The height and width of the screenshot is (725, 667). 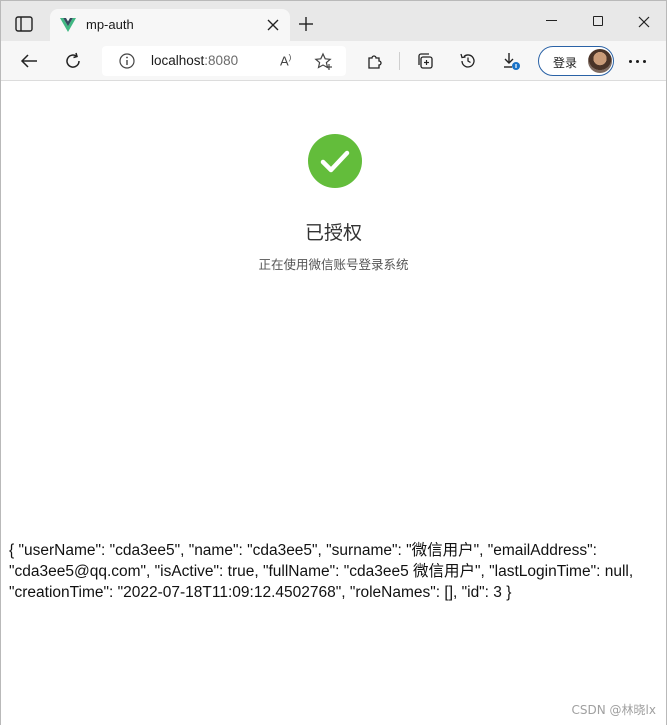 What do you see at coordinates (468, 61) in the screenshot?
I see `history-icon` at bounding box center [468, 61].